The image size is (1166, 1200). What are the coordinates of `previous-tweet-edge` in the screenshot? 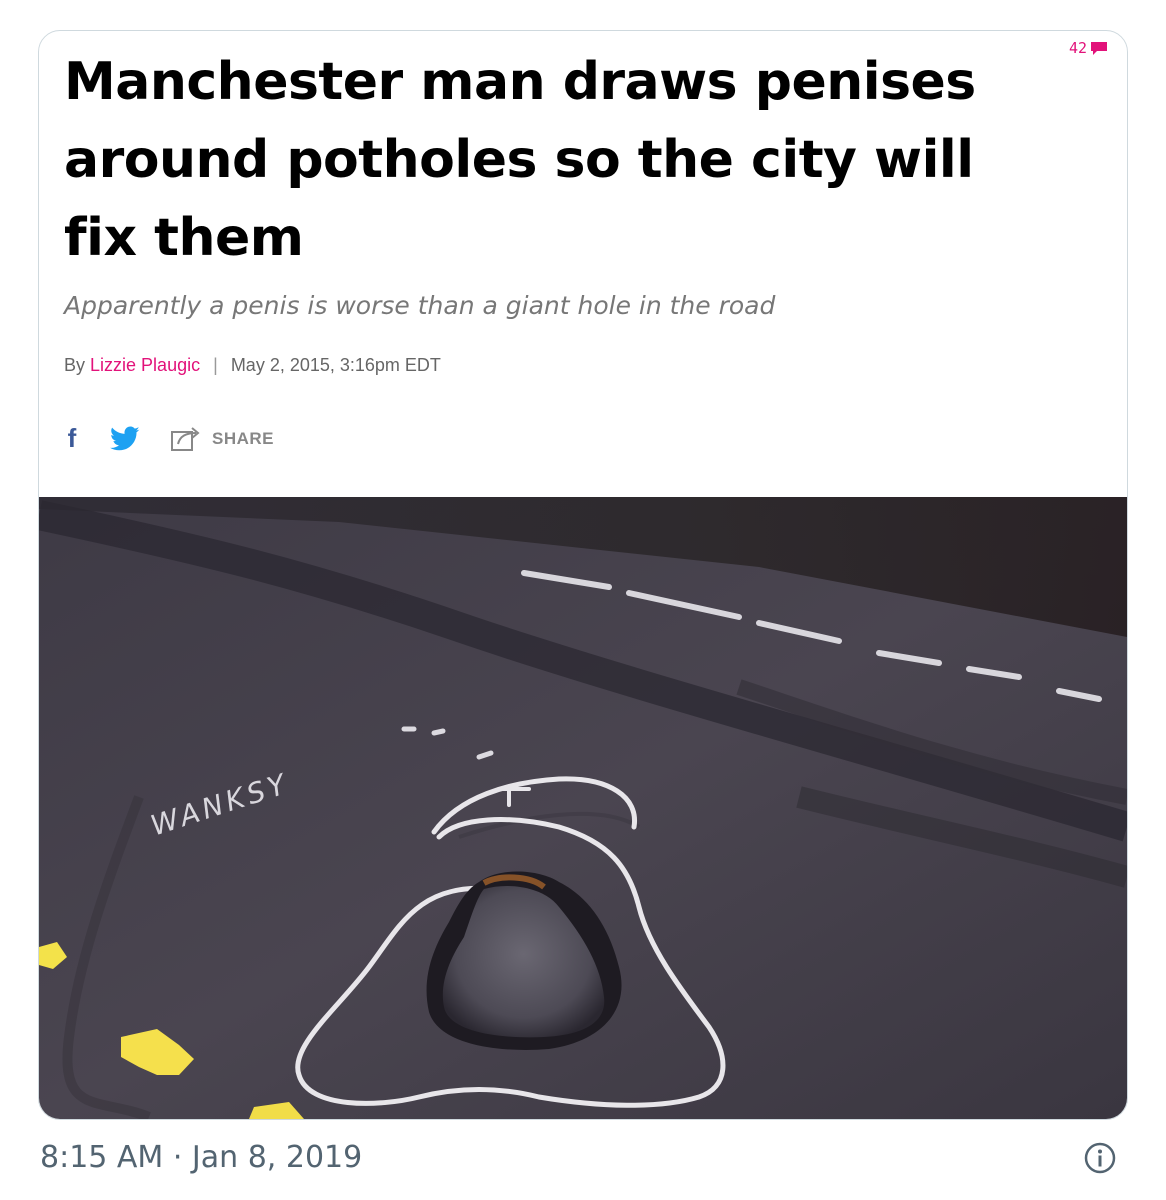 It's located at (583, 15).